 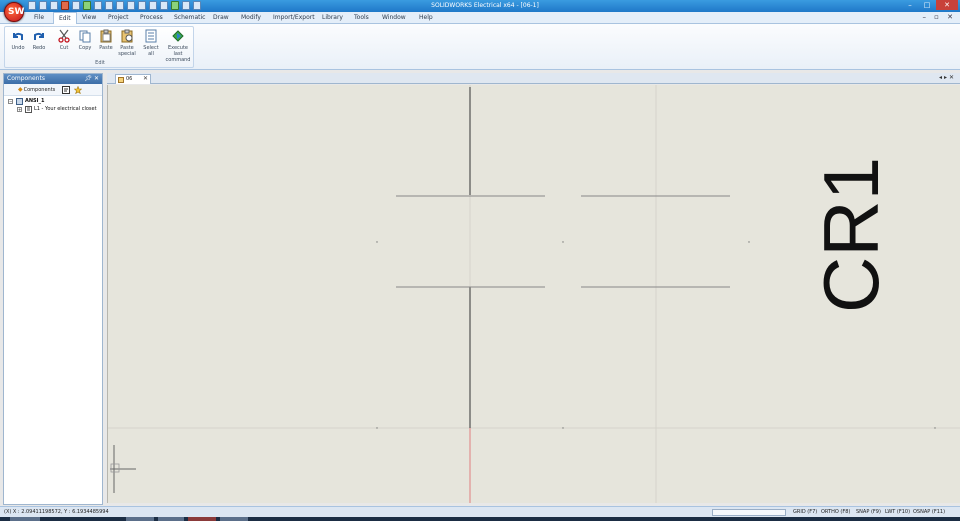 I want to click on panel-title: Components, so click(x=26, y=78).